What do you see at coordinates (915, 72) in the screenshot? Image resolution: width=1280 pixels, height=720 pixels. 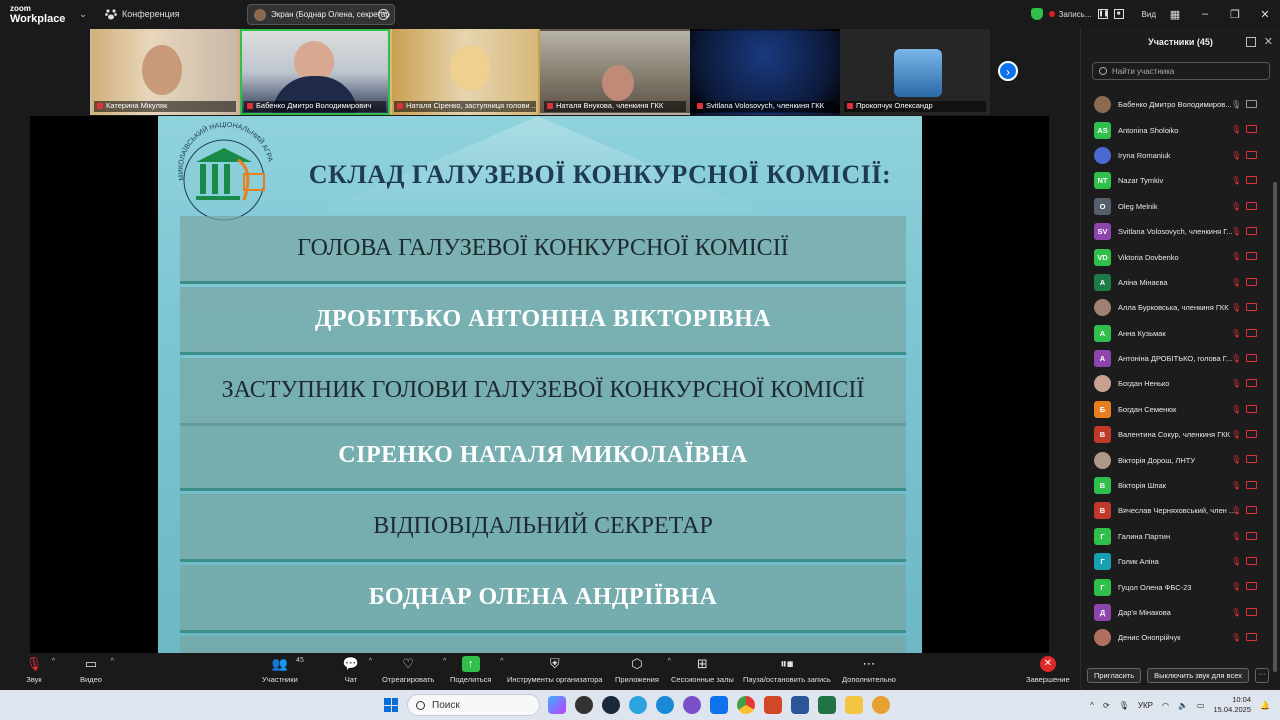 I see `video-tile: Прокопчук Олександр` at bounding box center [915, 72].